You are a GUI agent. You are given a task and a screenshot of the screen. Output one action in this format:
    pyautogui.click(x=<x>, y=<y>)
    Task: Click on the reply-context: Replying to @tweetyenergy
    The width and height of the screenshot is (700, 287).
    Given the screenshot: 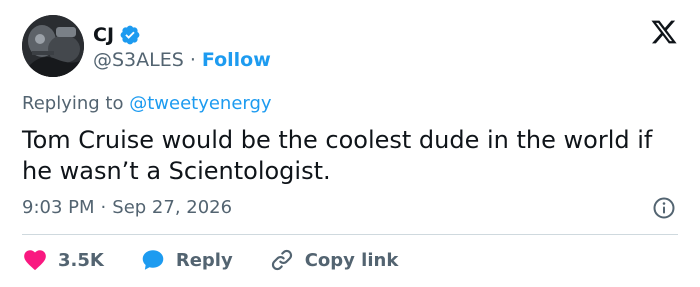 What is the action you would take?
    pyautogui.click(x=147, y=103)
    